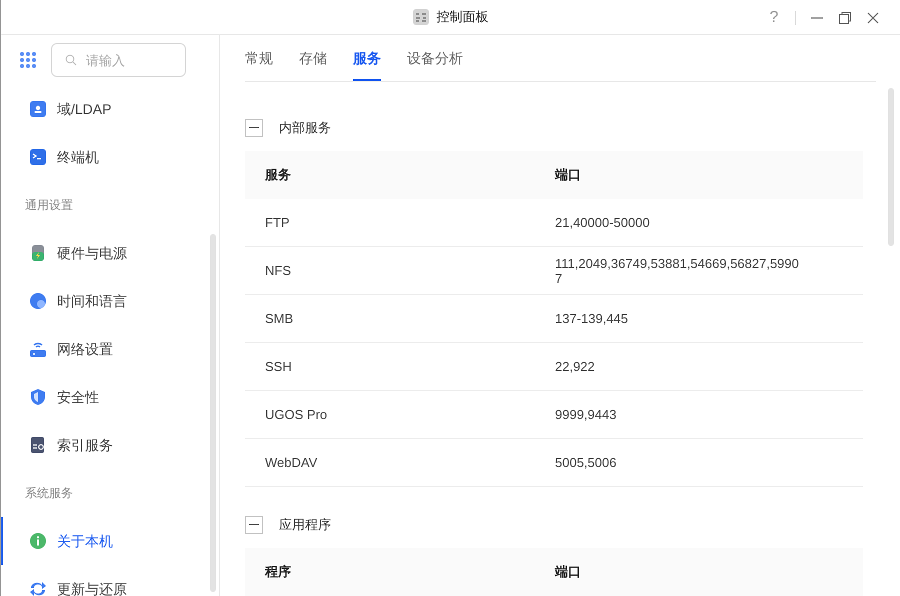 The image size is (900, 596). I want to click on column-header: 程序, so click(278, 571).